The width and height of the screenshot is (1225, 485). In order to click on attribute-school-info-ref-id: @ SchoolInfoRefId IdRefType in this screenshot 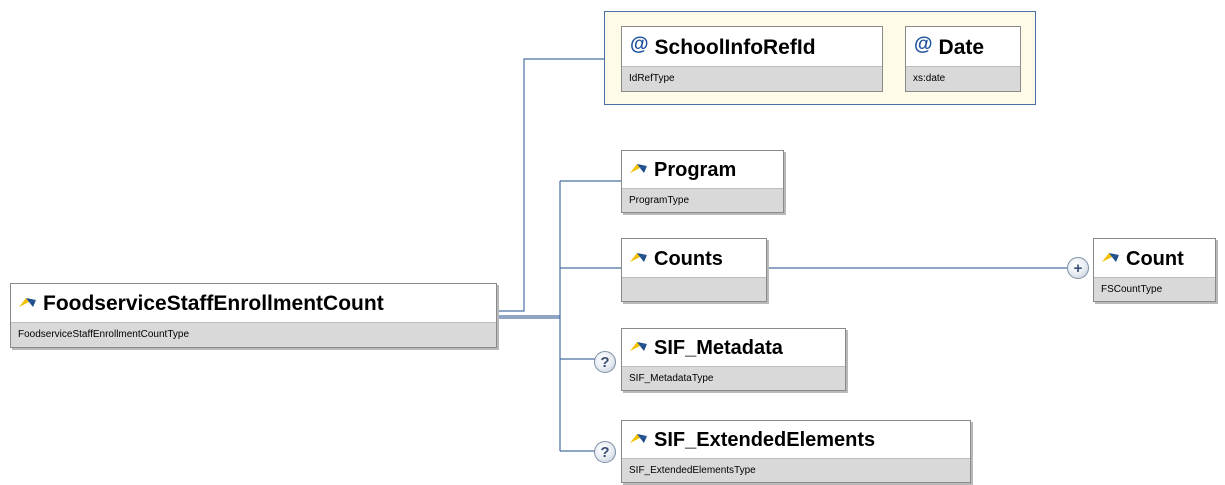, I will do `click(752, 59)`.